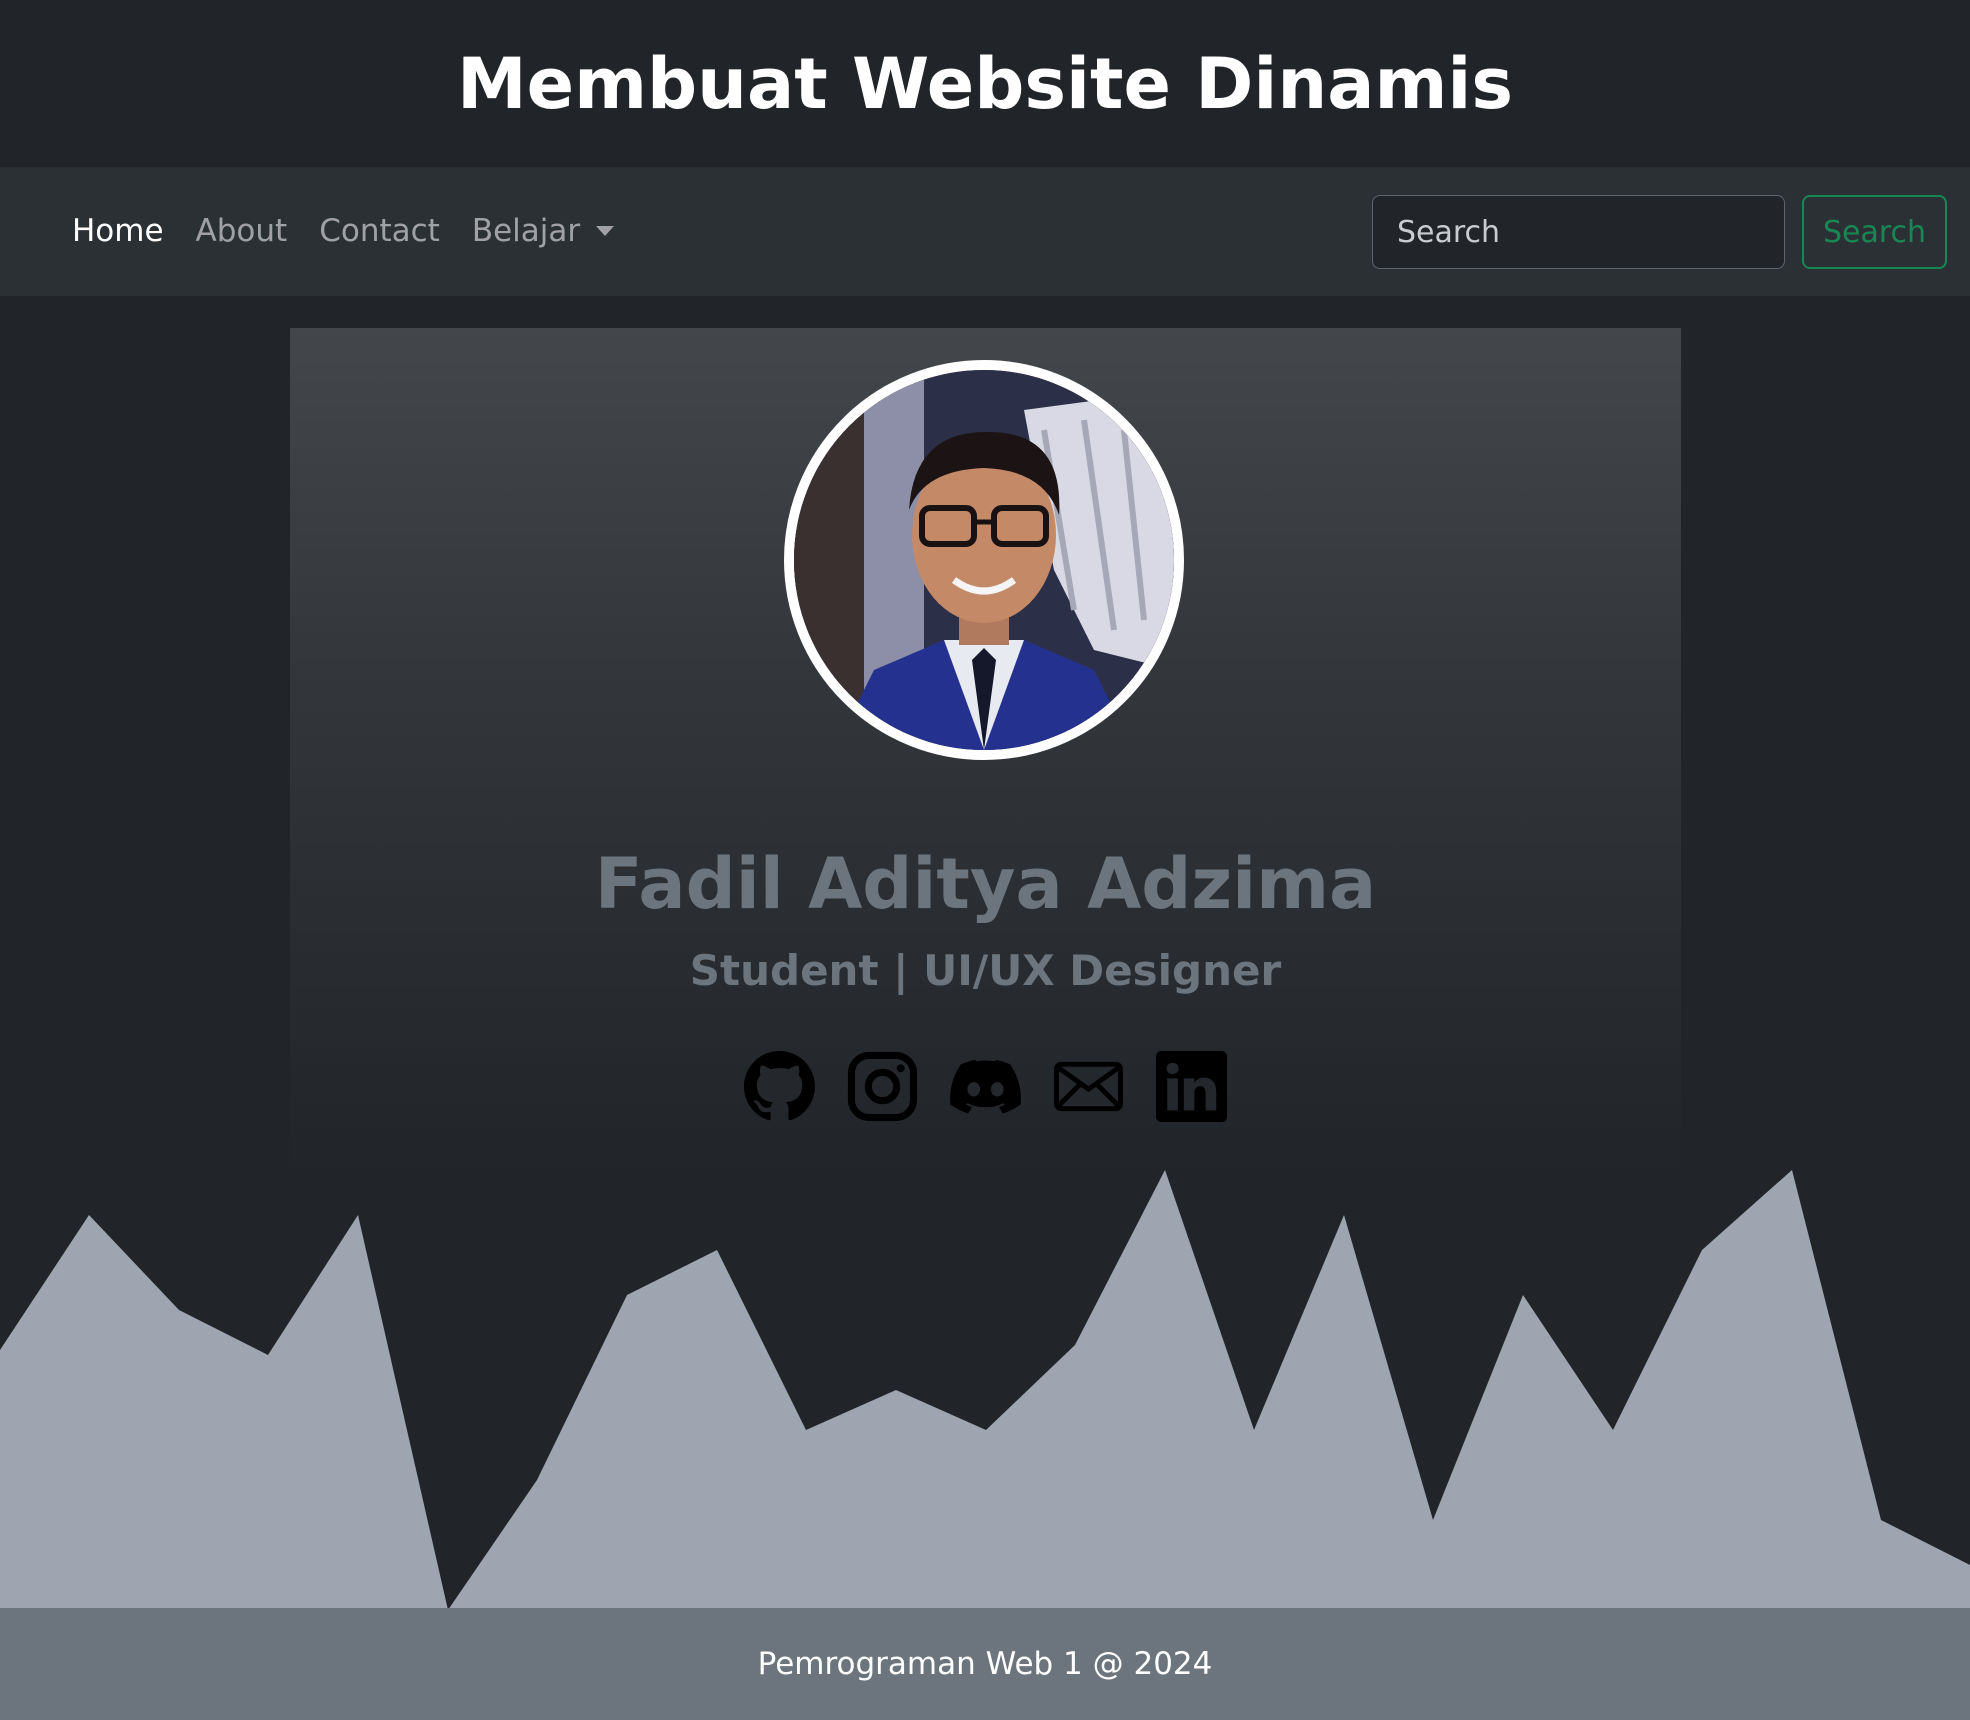 This screenshot has width=1970, height=1720. Describe the element at coordinates (118, 231) in the screenshot. I see `nav-item-home: Home` at that location.